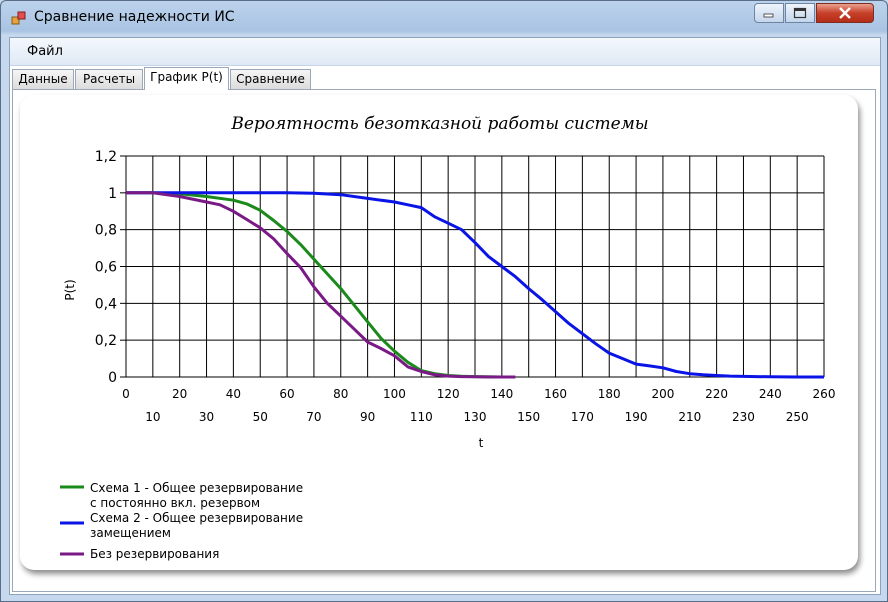 The image size is (888, 602). I want to click on tab-data: Данные, so click(43, 79).